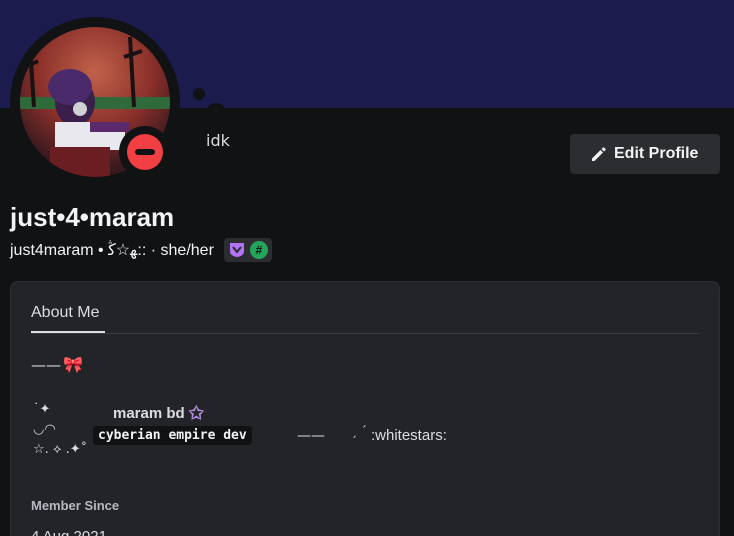 The width and height of the screenshot is (734, 536). What do you see at coordinates (46, 364) in the screenshot?
I see `about-dash: ——` at bounding box center [46, 364].